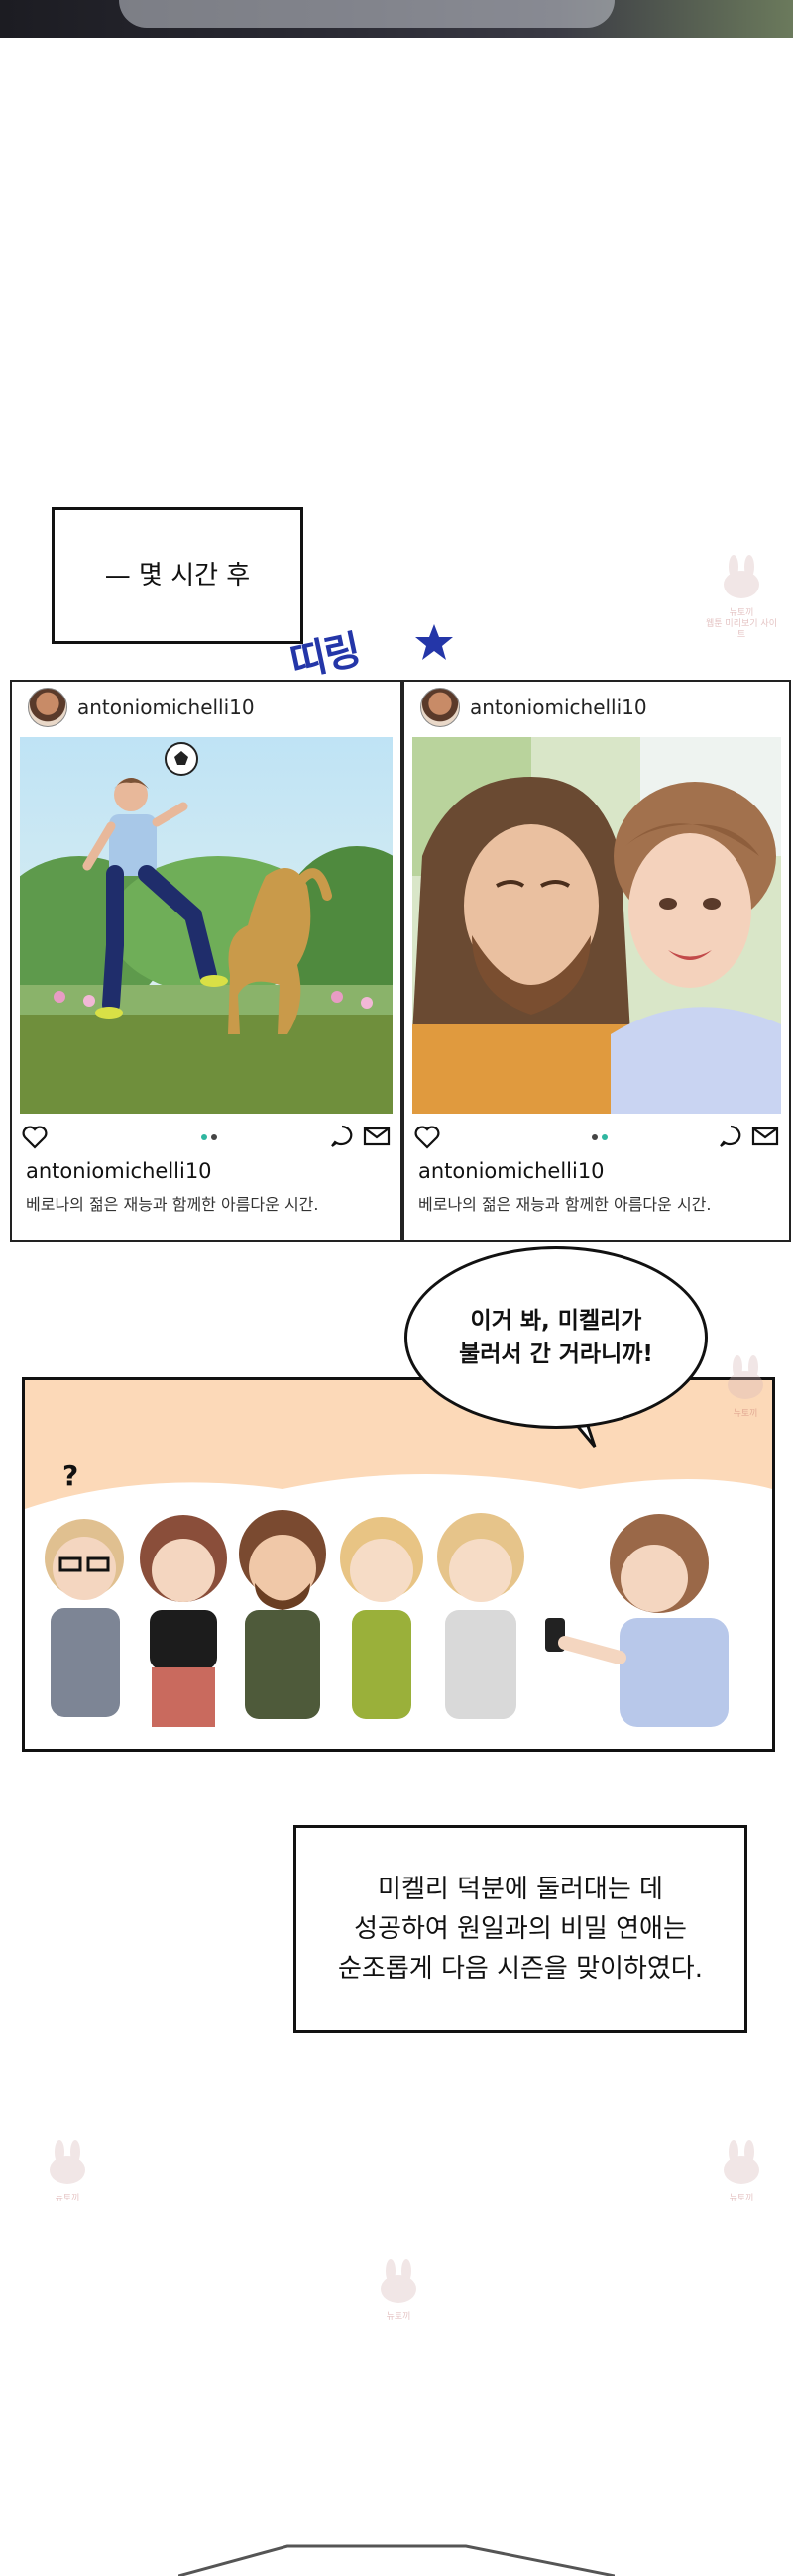  I want to click on selfie-illustration, so click(596, 925).